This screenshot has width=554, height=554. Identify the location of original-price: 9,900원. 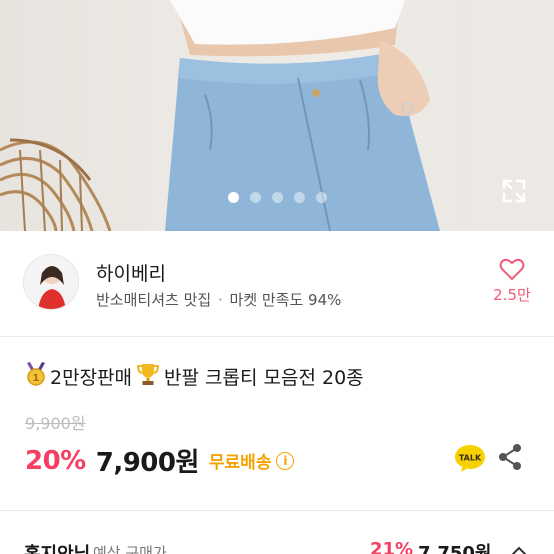
(55, 423).